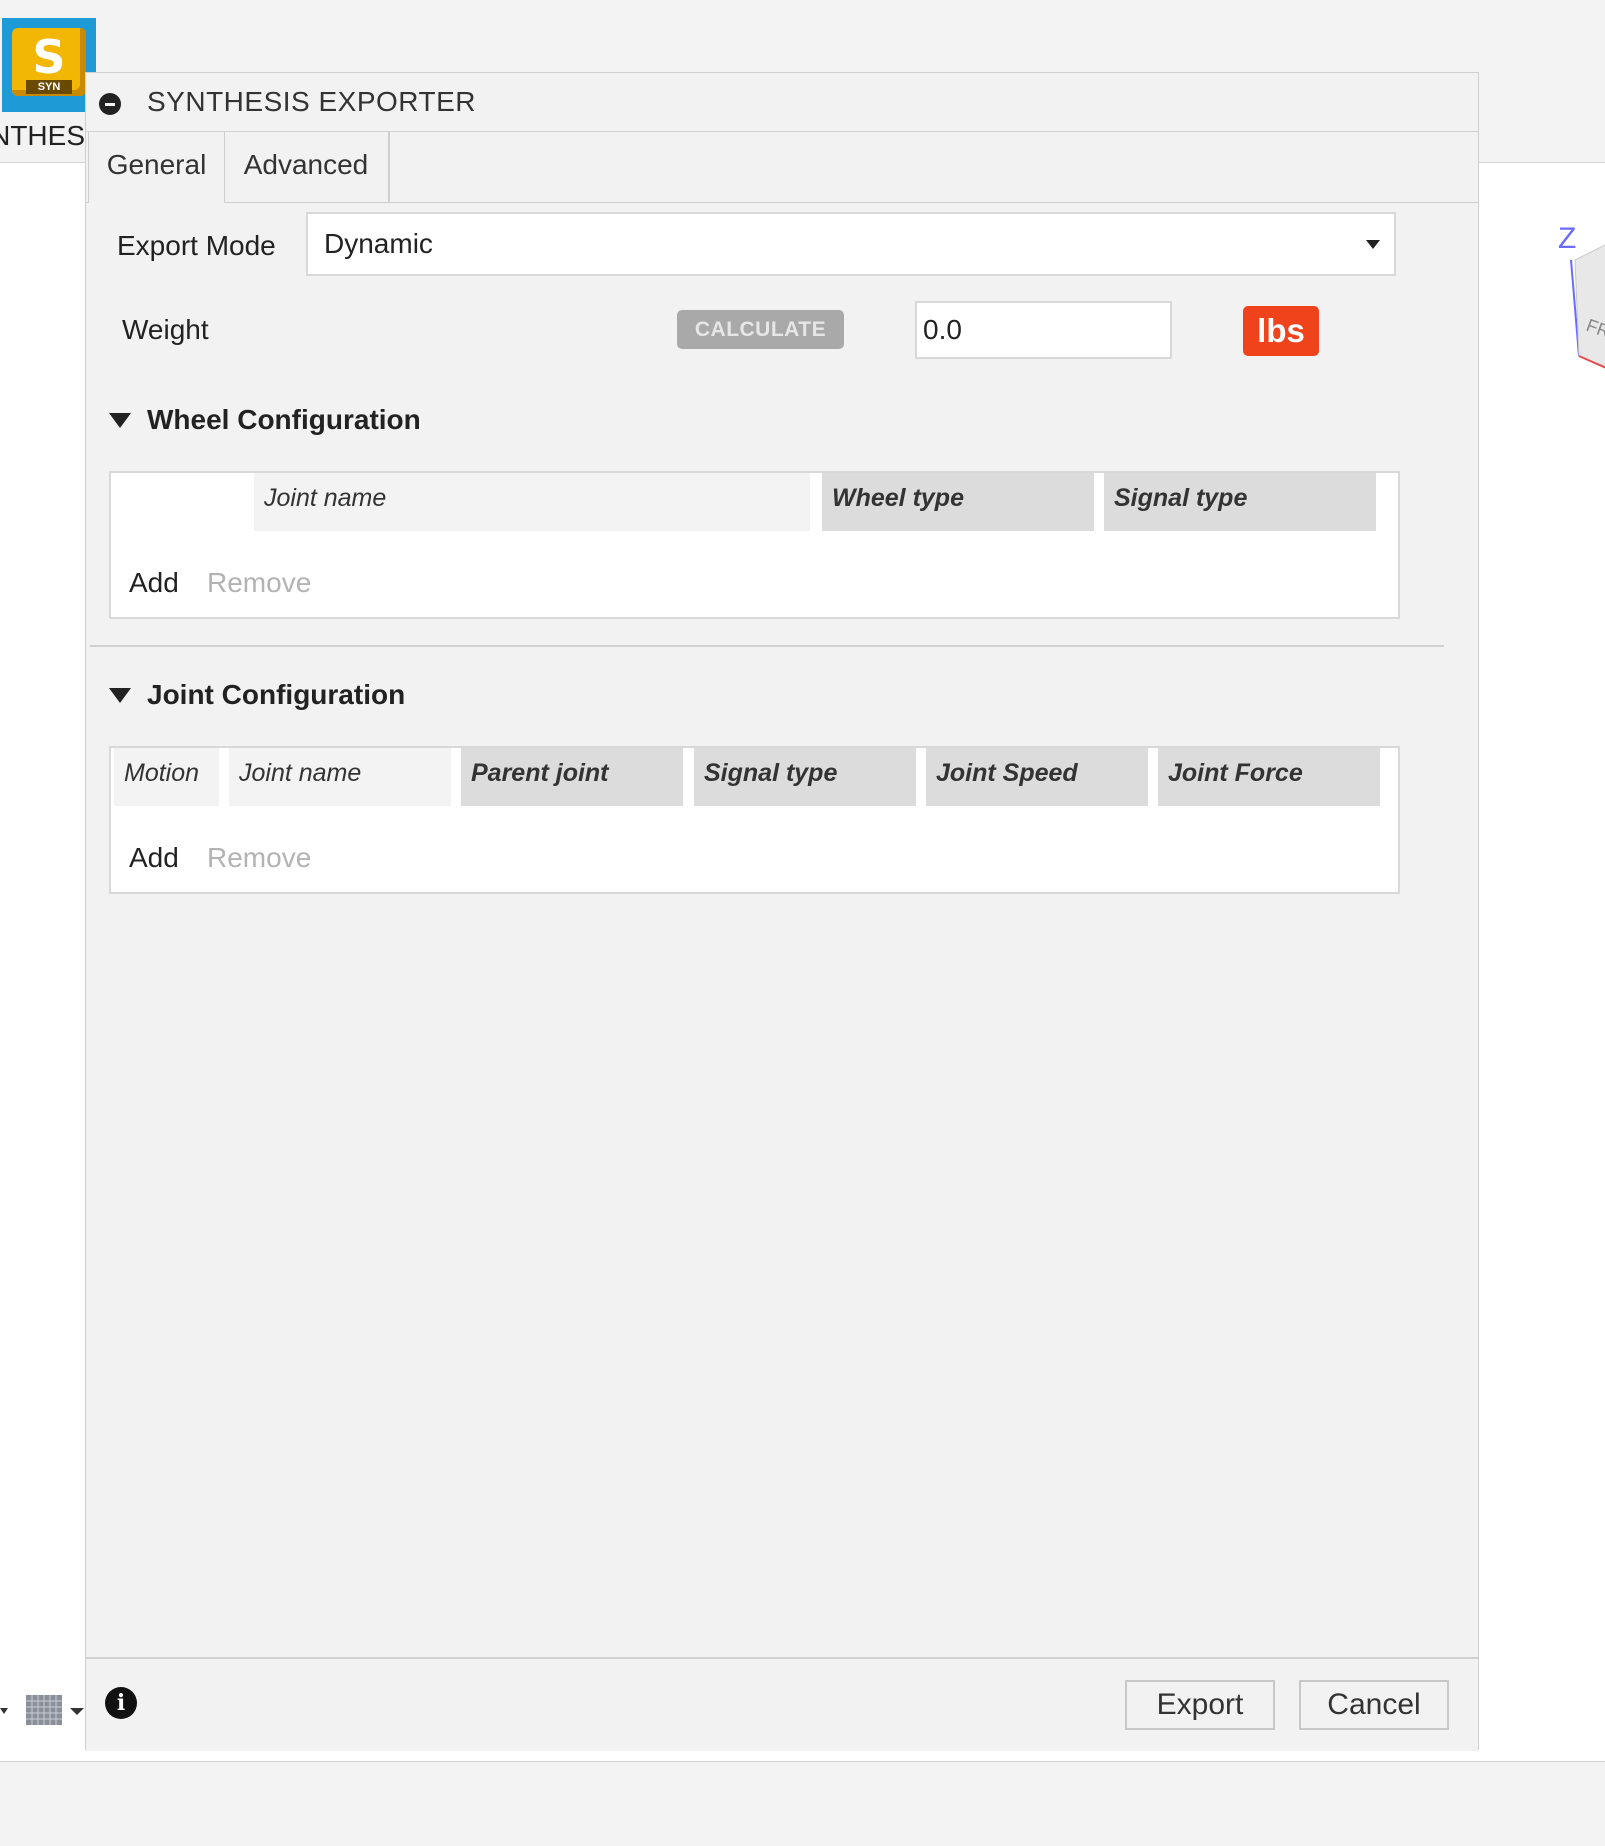 The width and height of the screenshot is (1605, 1846). What do you see at coordinates (49, 57) in the screenshot?
I see `app-icon-letter: S` at bounding box center [49, 57].